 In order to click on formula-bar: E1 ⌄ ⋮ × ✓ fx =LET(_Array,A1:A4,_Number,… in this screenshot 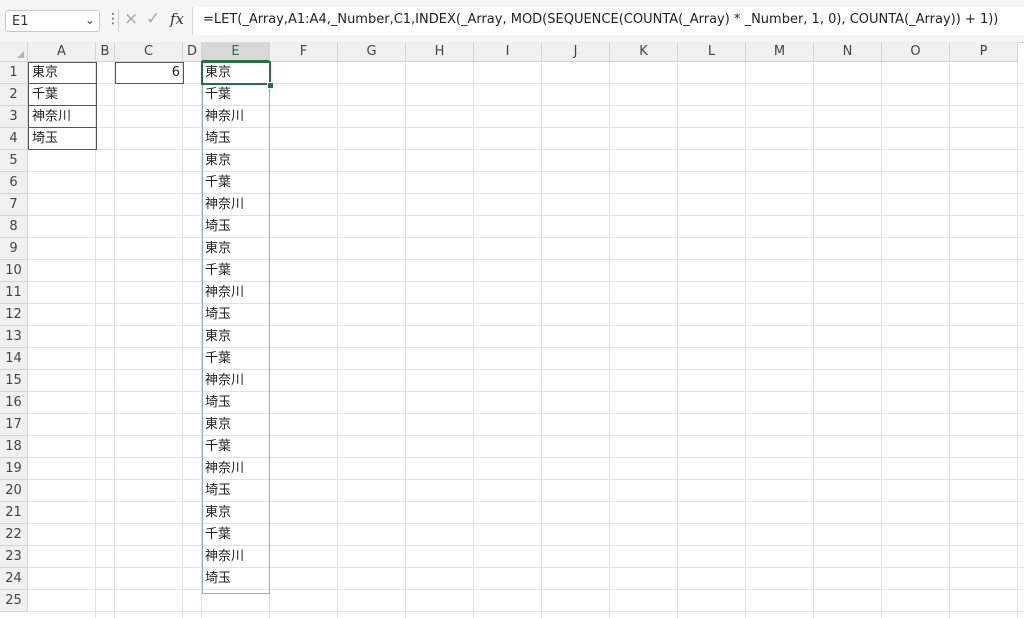, I will do `click(512, 21)`.